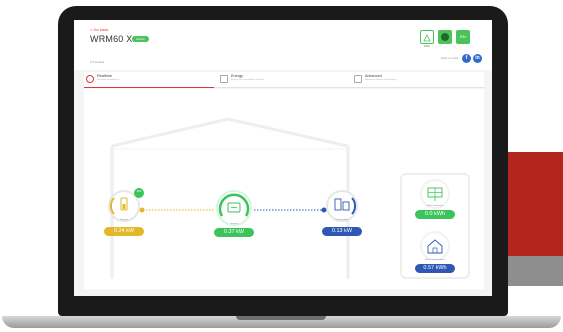 Image resolution: width=563 pixels, height=332 pixels. What do you see at coordinates (140, 39) in the screenshot?
I see `status-badge: Online` at bounding box center [140, 39].